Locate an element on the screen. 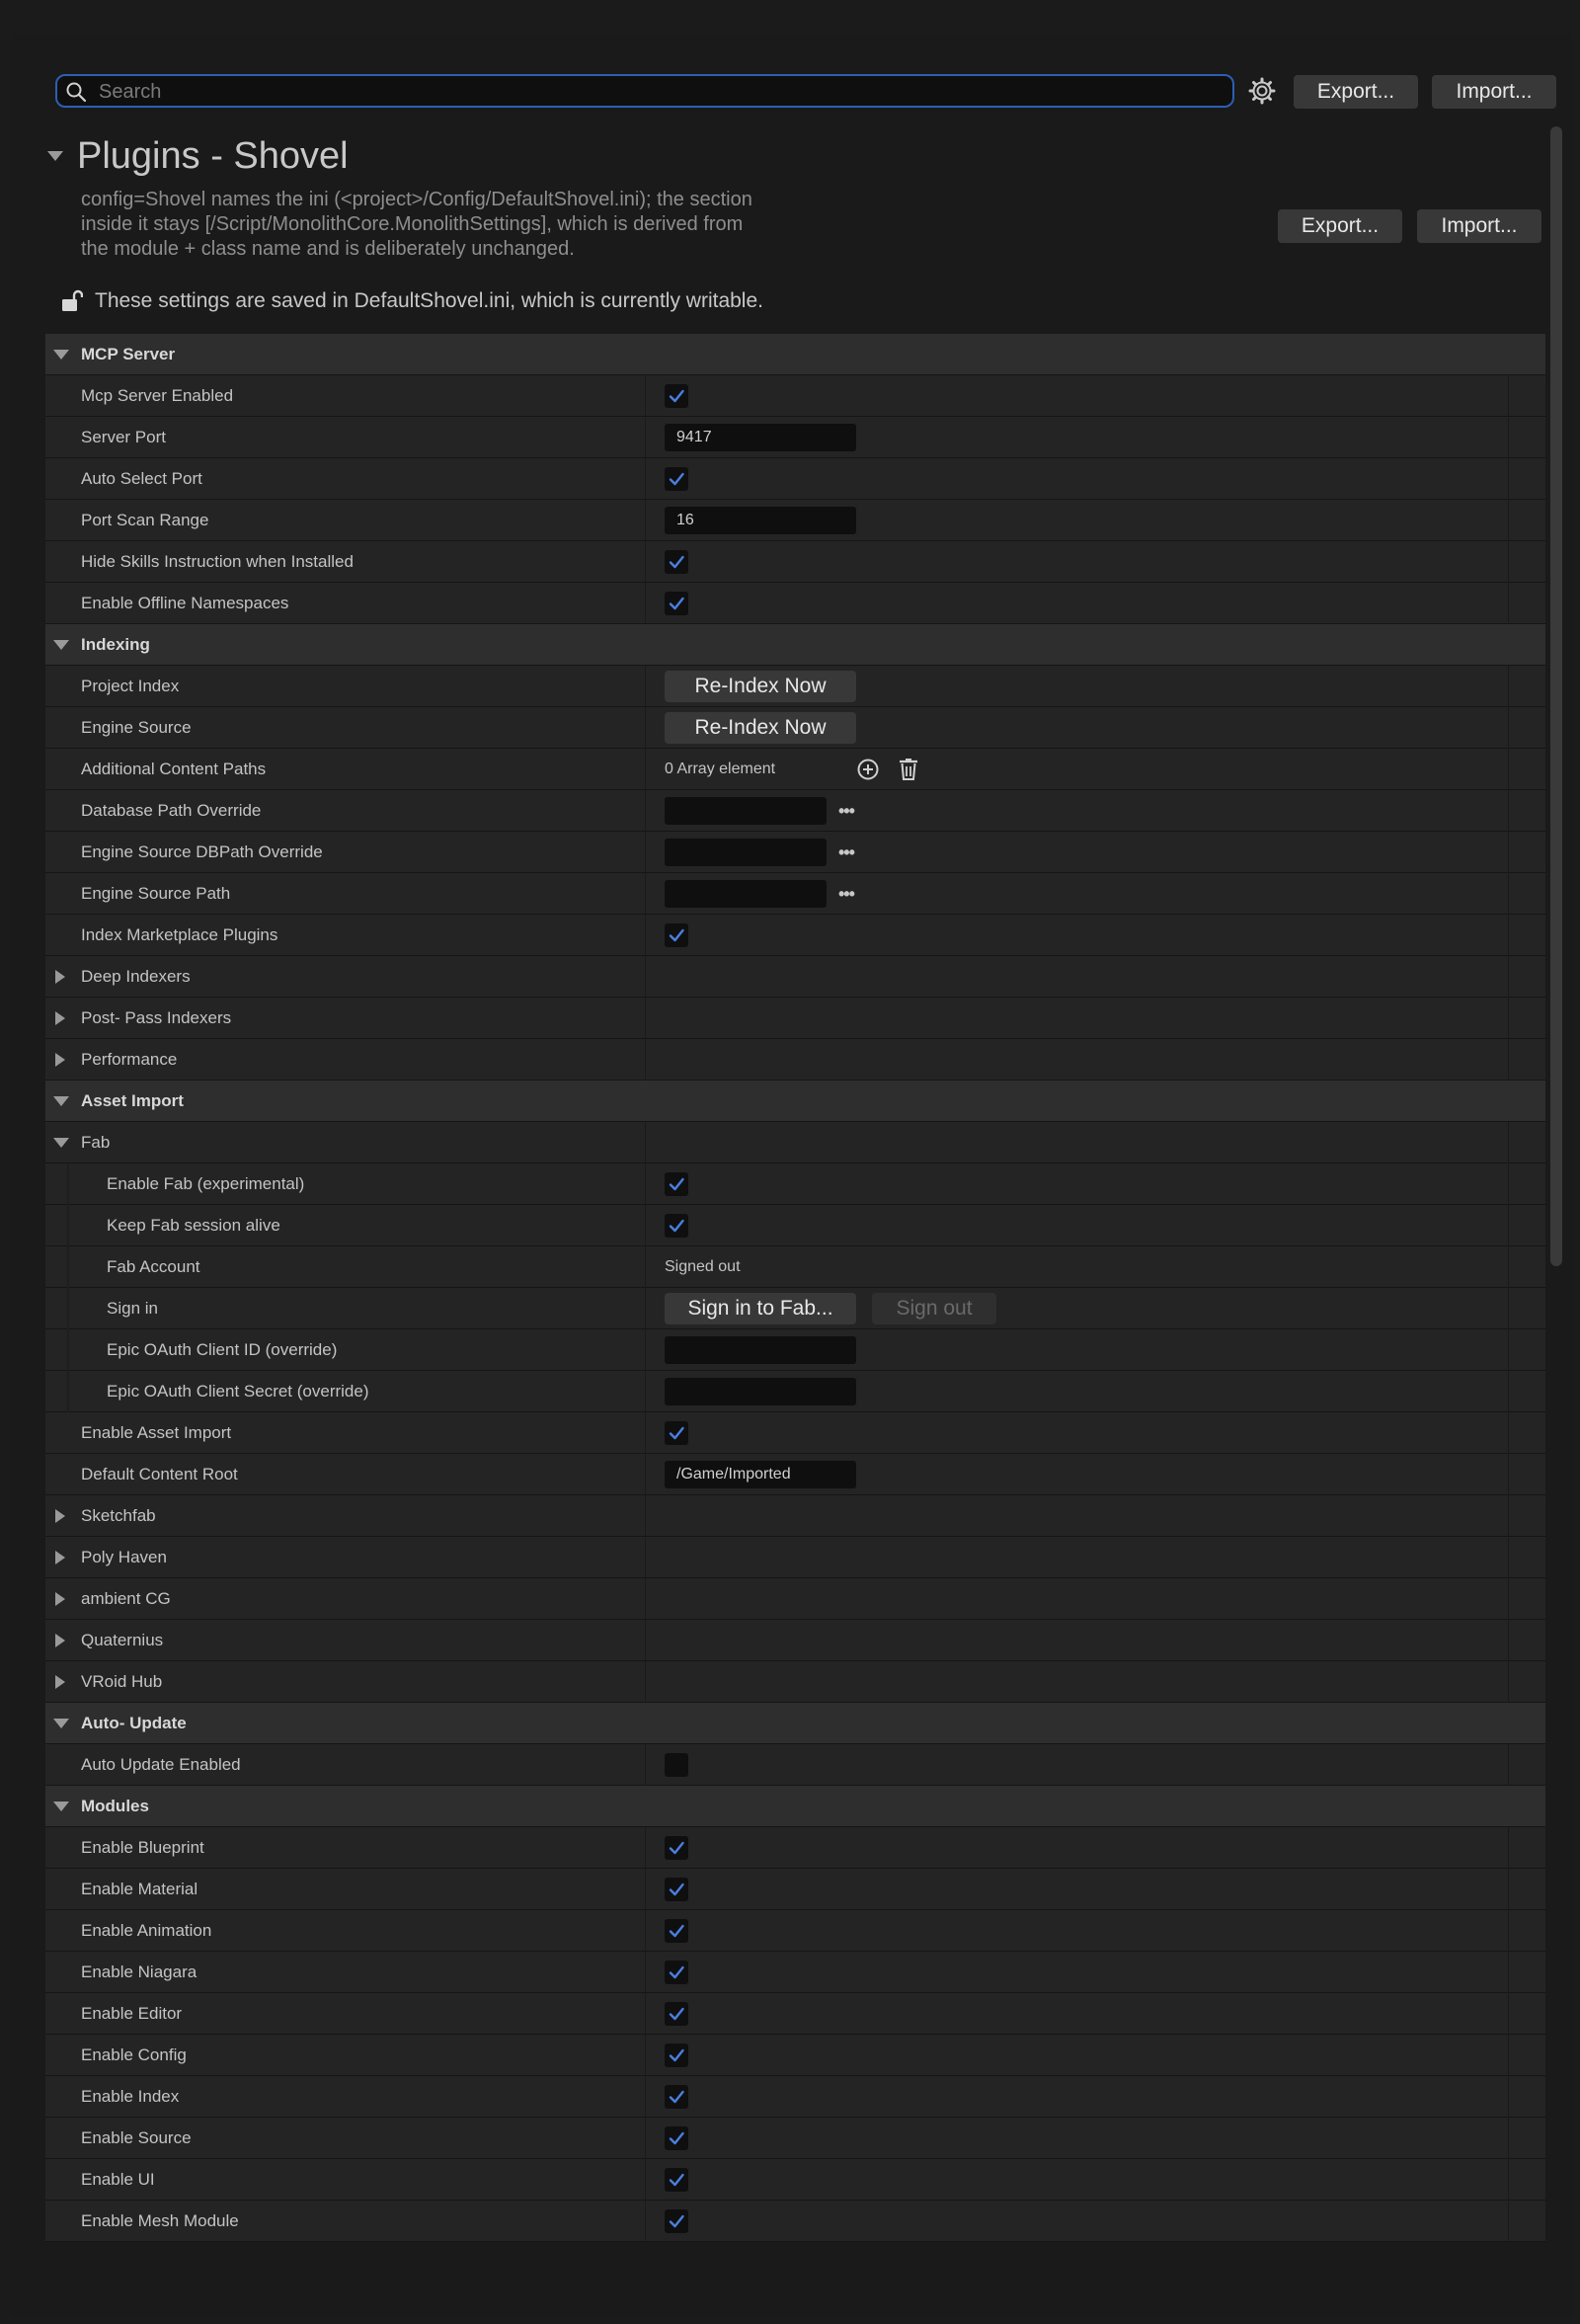  collapse-arrow-icon is located at coordinates (55, 156).